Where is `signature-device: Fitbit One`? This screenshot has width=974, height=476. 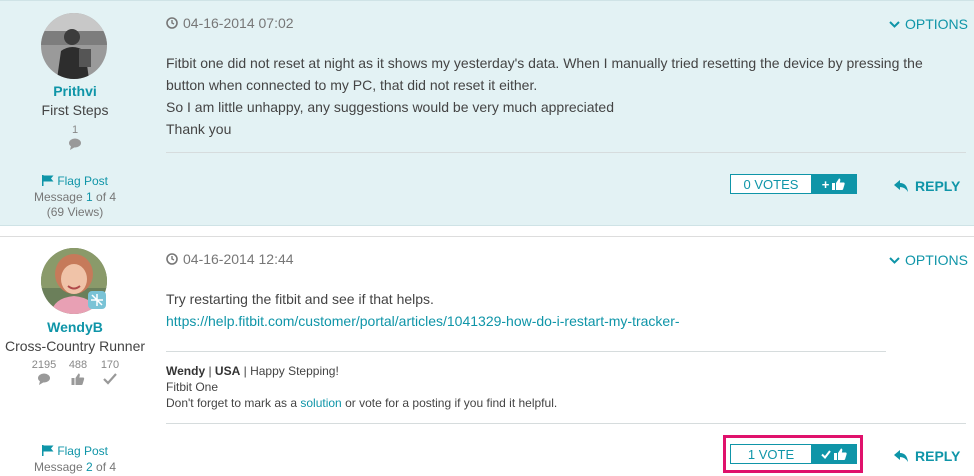
signature-device: Fitbit One is located at coordinates (192, 387).